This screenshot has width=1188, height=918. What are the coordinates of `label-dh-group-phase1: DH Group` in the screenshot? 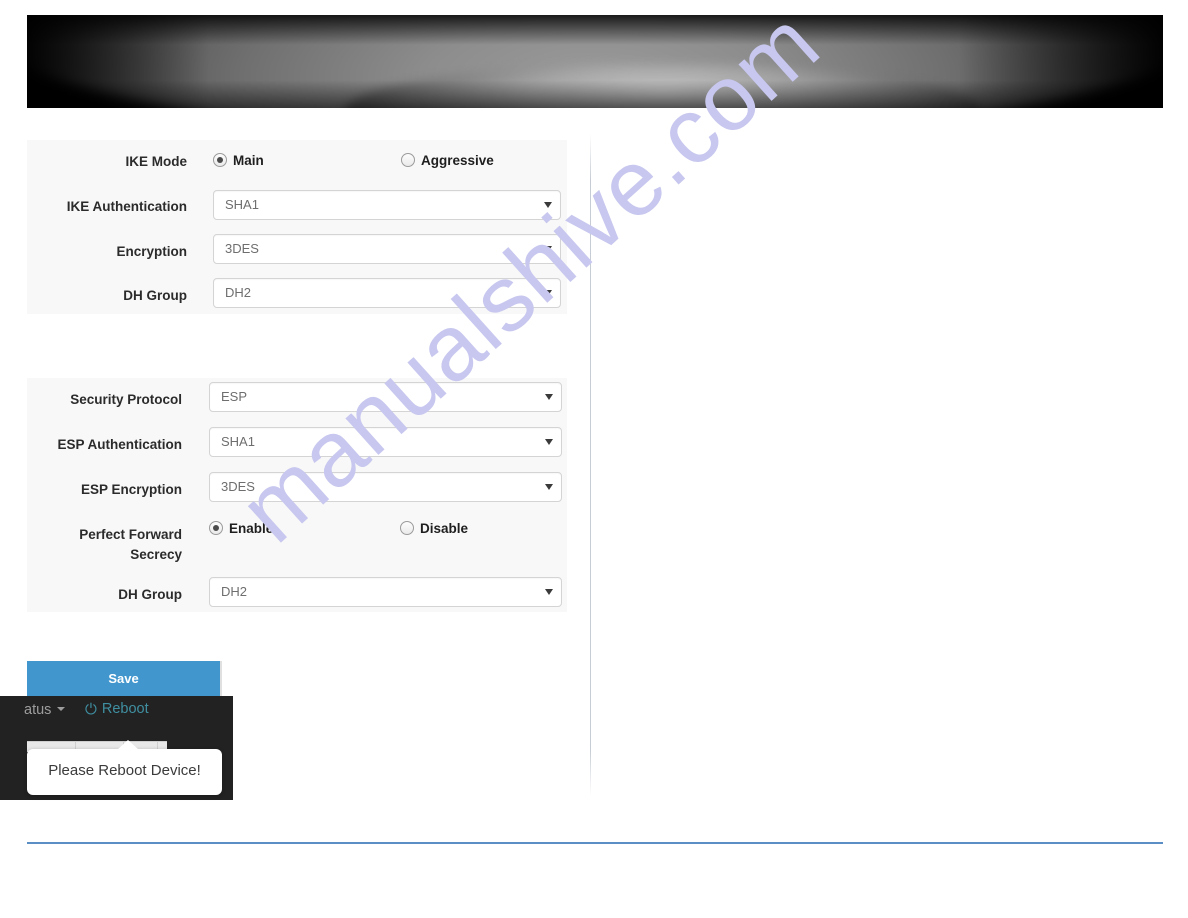 It's located at (155, 295).